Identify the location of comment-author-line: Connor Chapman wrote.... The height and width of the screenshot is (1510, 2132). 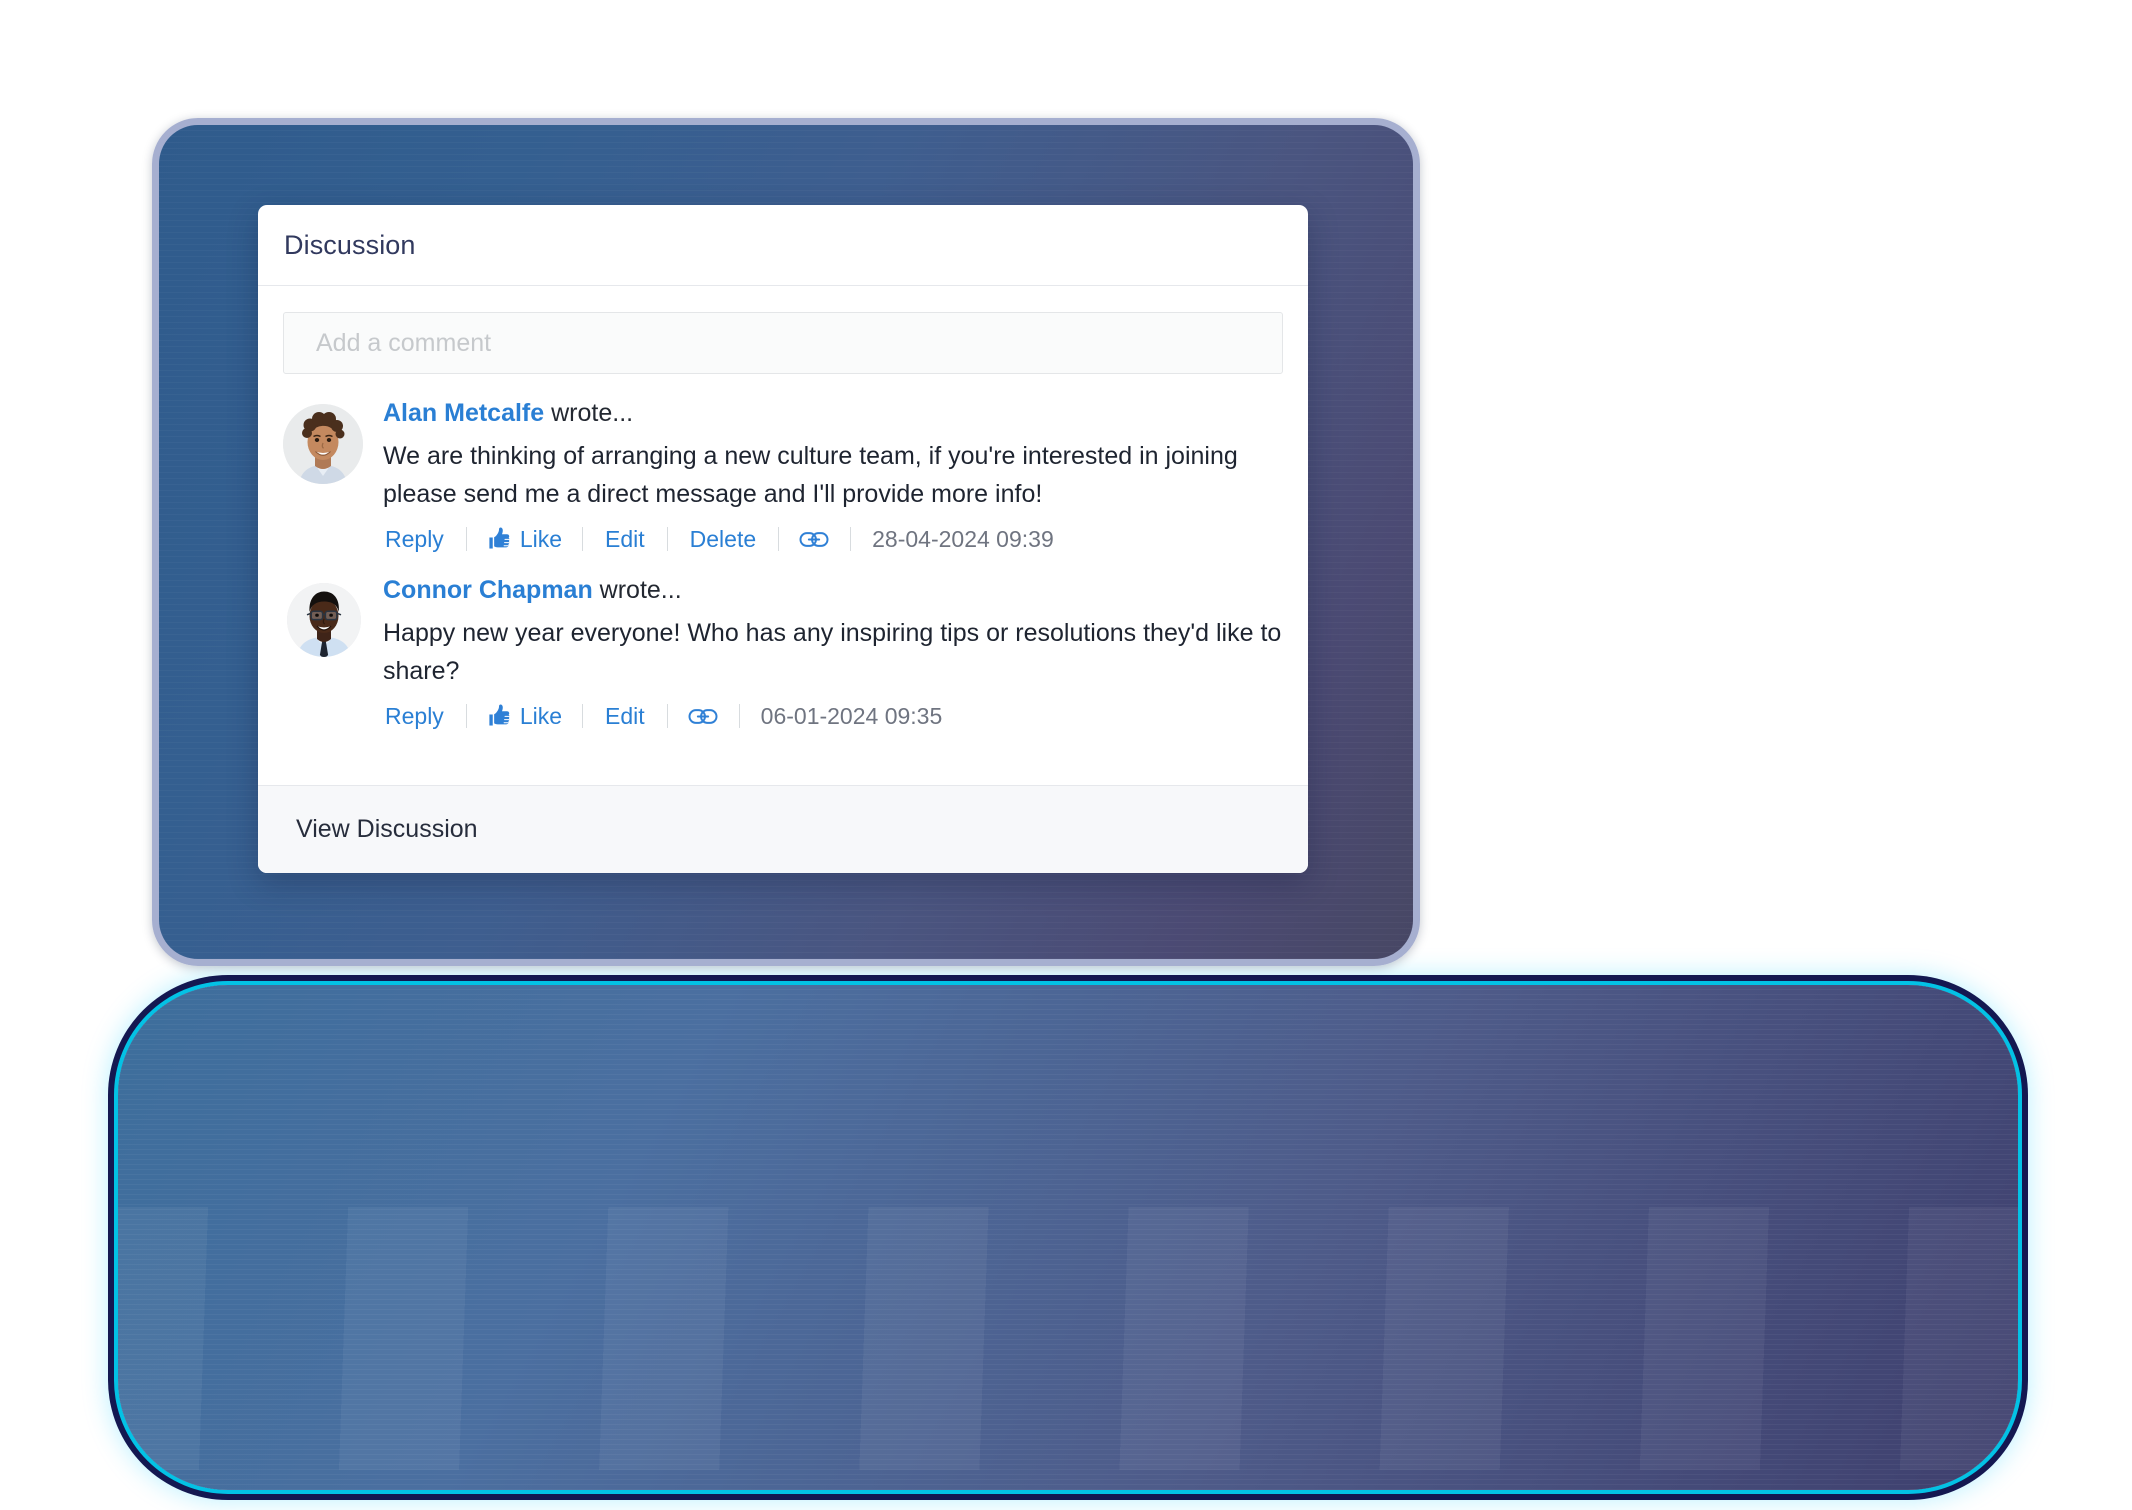
(833, 590).